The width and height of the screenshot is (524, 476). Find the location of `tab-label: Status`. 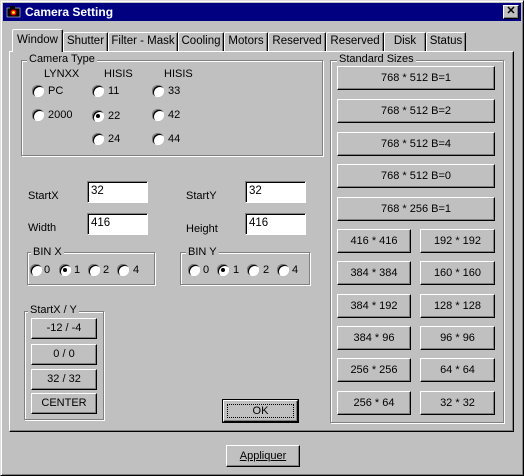

tab-label: Status is located at coordinates (446, 41).